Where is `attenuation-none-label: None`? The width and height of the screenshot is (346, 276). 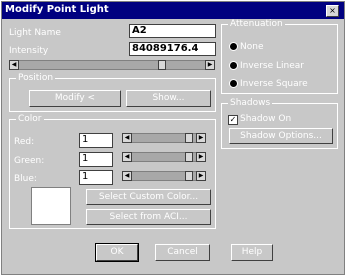
attenuation-none-label: None is located at coordinates (251, 47).